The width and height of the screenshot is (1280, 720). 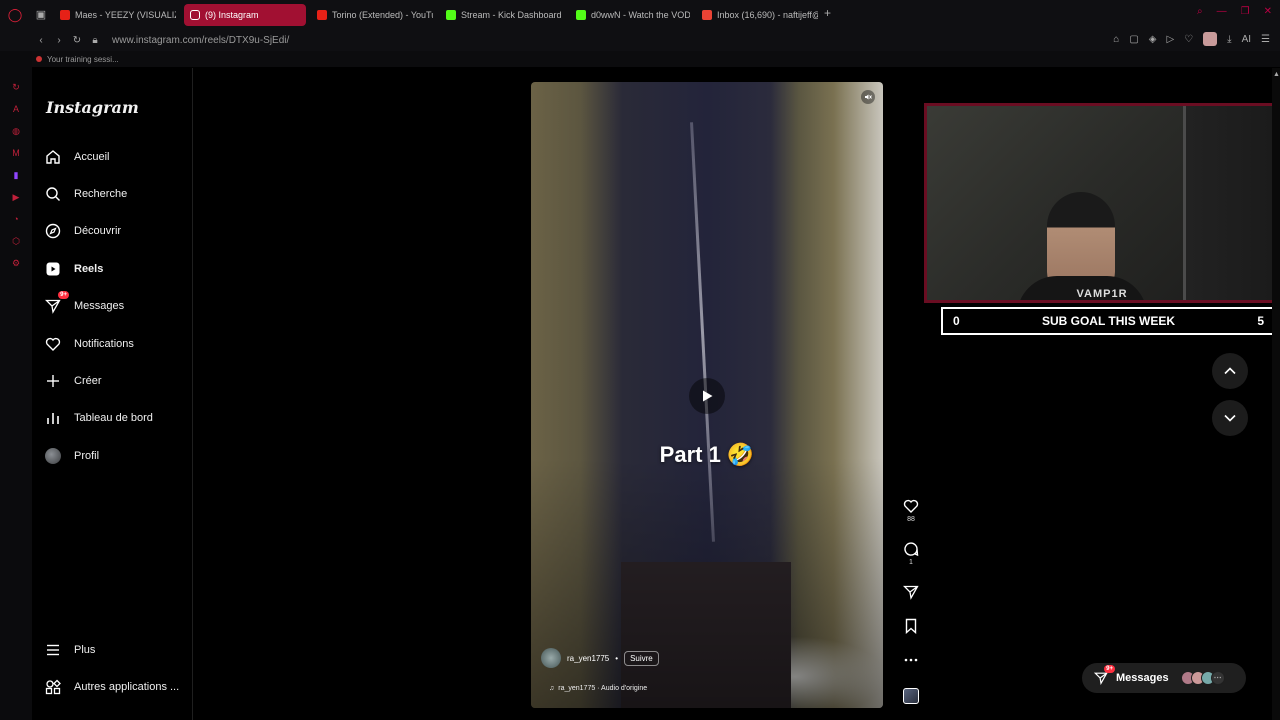 I want to click on sidebar-player-icon: ▶, so click(x=16, y=197).